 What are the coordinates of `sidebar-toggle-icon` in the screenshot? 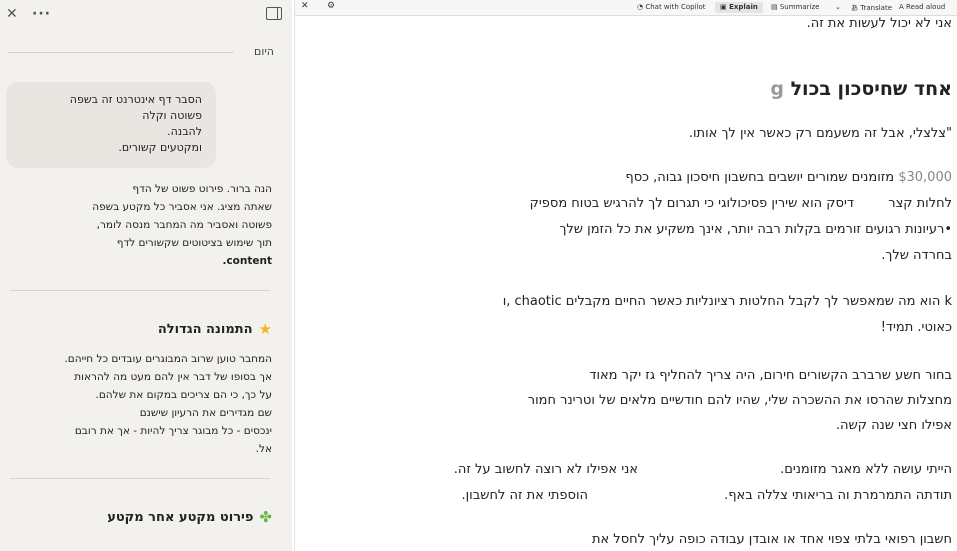 It's located at (274, 13).